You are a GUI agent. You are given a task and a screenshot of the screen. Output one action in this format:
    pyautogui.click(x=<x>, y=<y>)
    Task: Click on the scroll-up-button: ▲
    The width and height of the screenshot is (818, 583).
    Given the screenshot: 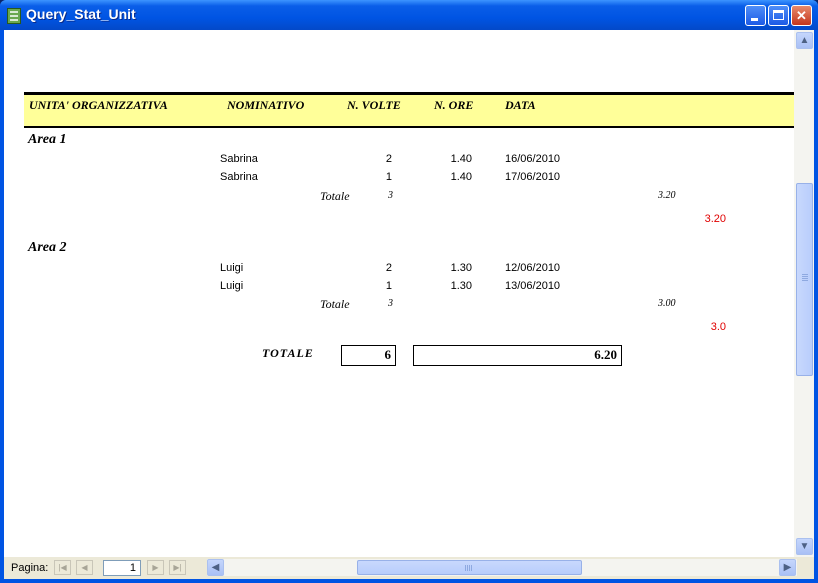 What is the action you would take?
    pyautogui.click(x=804, y=40)
    